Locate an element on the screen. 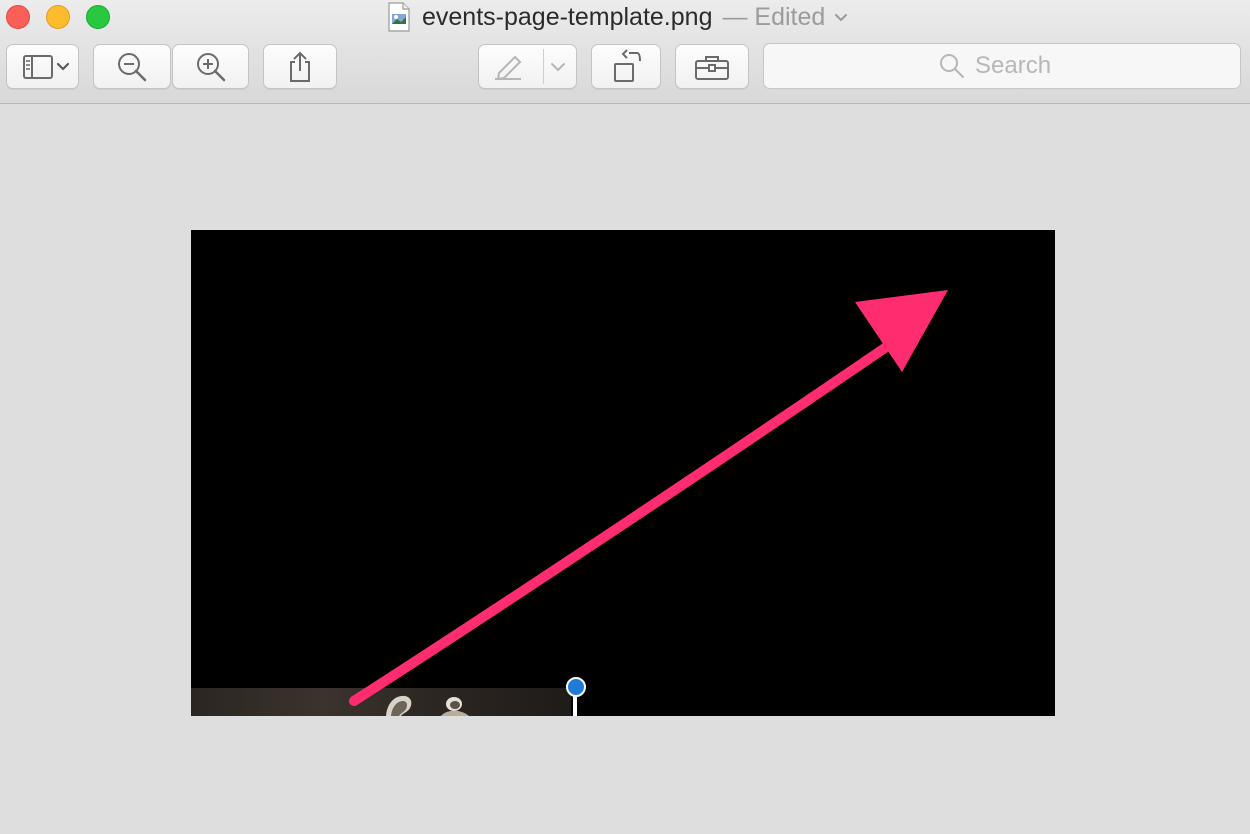 The image size is (1250, 834). share-button is located at coordinates (300, 66).